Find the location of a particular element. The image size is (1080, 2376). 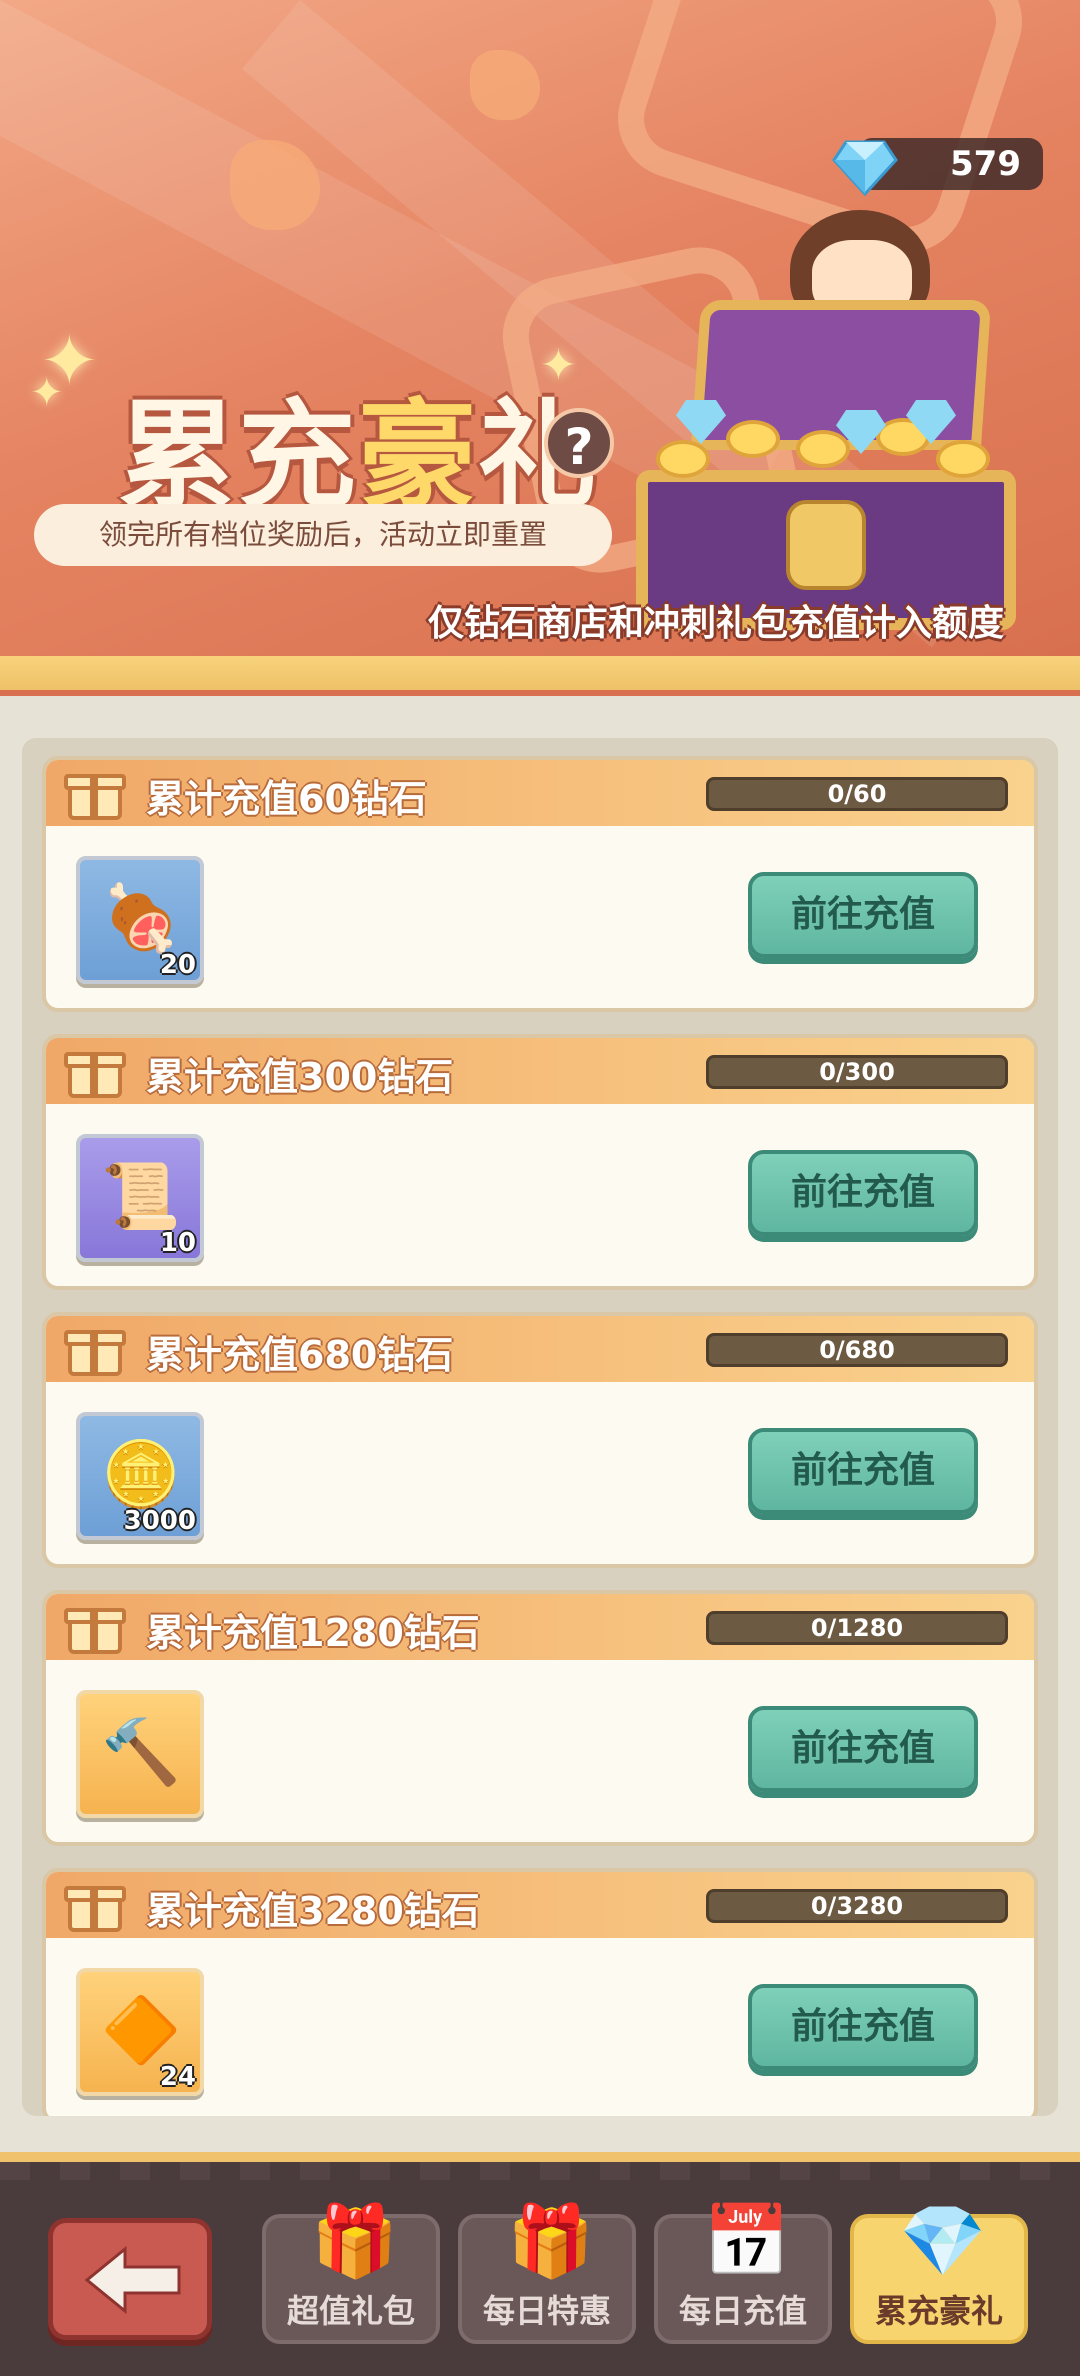

reward-item-slot: 🍖 20 is located at coordinates (140, 920).